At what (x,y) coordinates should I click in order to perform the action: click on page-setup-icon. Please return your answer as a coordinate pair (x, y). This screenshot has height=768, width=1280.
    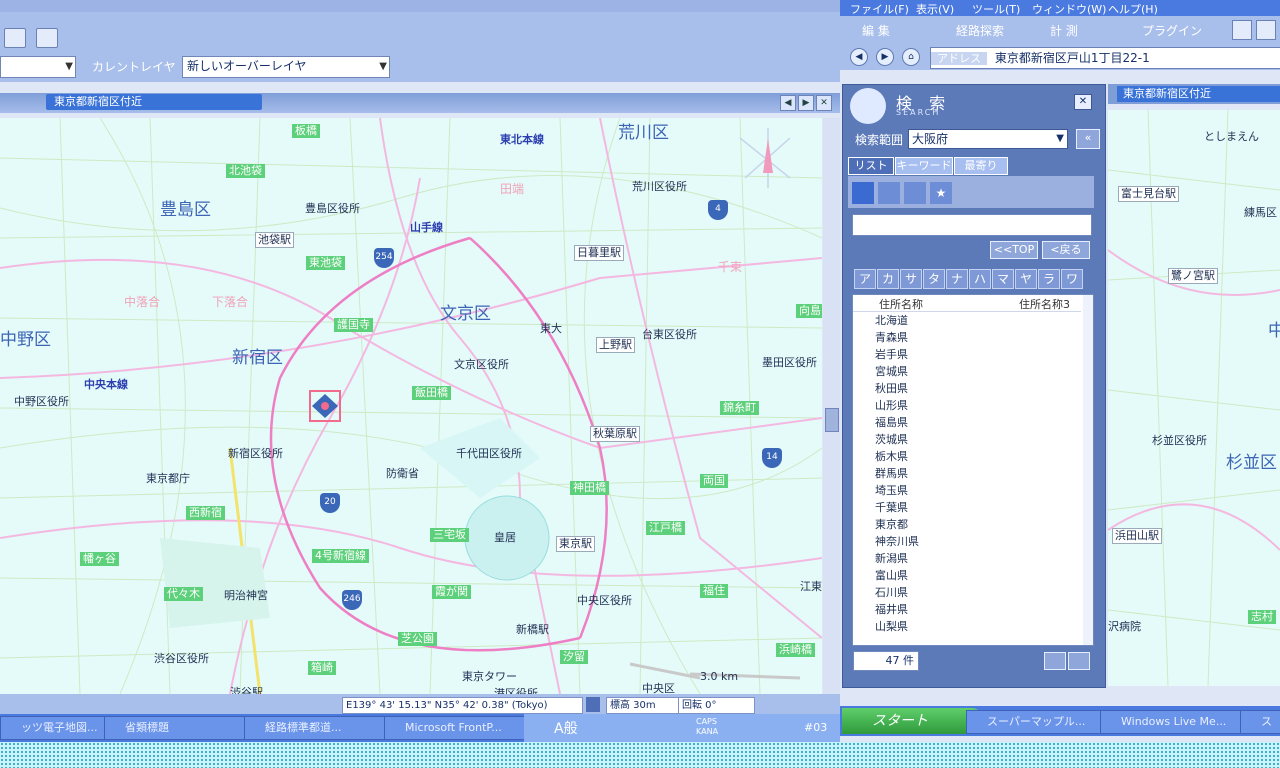
    Looking at the image, I should click on (15, 38).